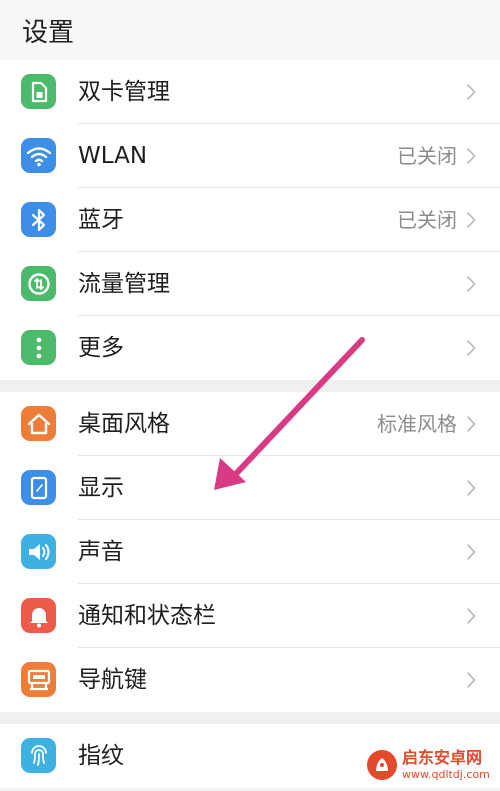  Describe the element at coordinates (250, 30) in the screenshot. I see `settings-header: 设置` at that location.